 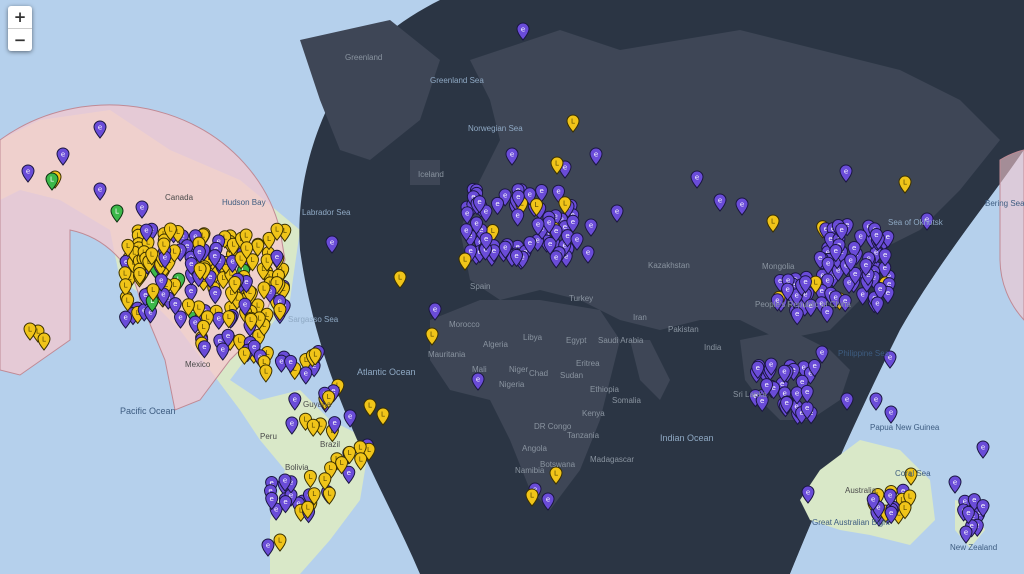 What do you see at coordinates (864, 353) in the screenshot?
I see `label-philippine-sea: Philippine Sea` at bounding box center [864, 353].